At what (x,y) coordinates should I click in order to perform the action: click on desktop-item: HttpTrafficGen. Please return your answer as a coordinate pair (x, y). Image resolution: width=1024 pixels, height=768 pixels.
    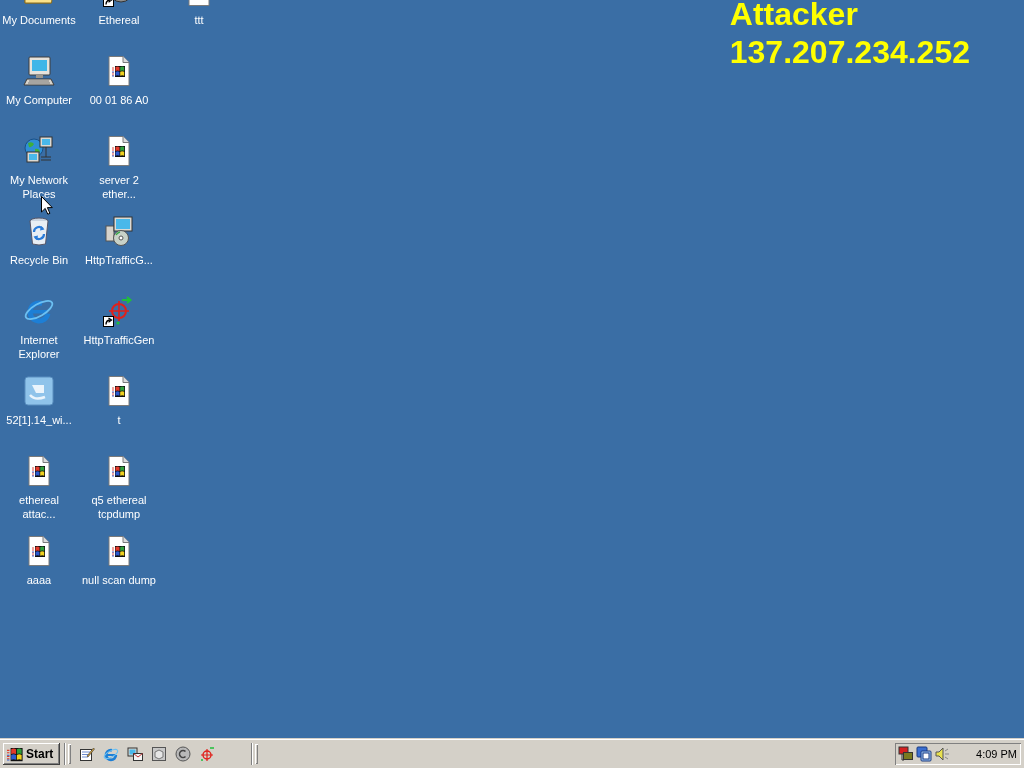
    Looking at the image, I should click on (119, 321).